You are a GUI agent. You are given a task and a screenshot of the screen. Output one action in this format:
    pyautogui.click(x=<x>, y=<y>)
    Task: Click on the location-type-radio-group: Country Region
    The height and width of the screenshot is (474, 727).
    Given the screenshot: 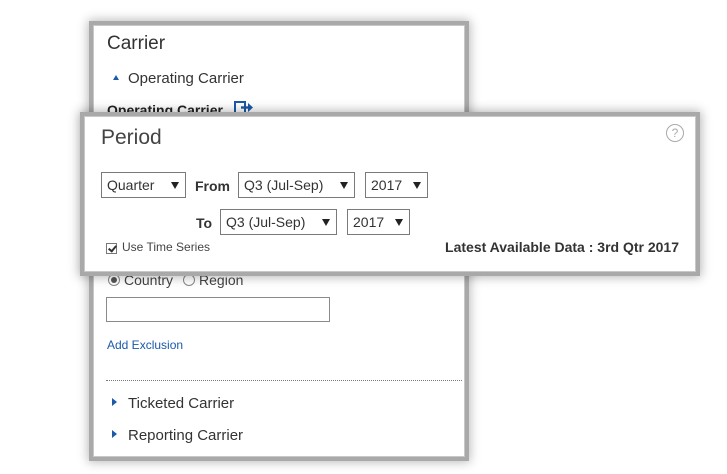 What is the action you would take?
    pyautogui.click(x=180, y=280)
    